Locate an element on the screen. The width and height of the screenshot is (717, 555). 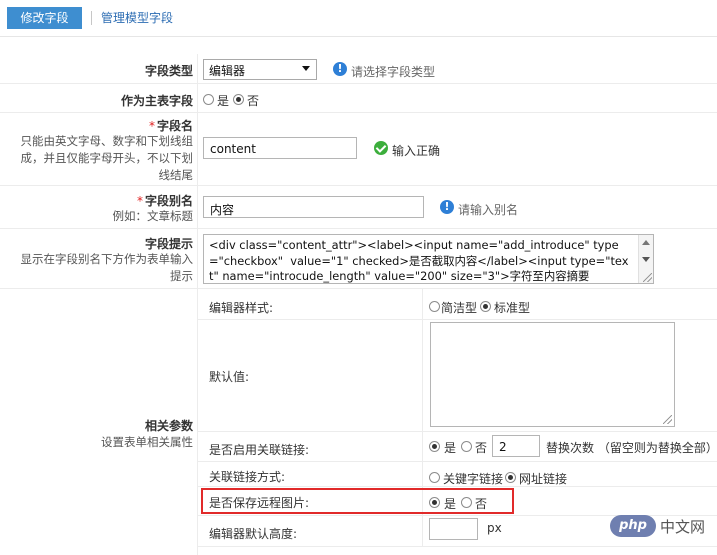
link-method-keyword-label: 关键字链接 is located at coordinates (473, 479).